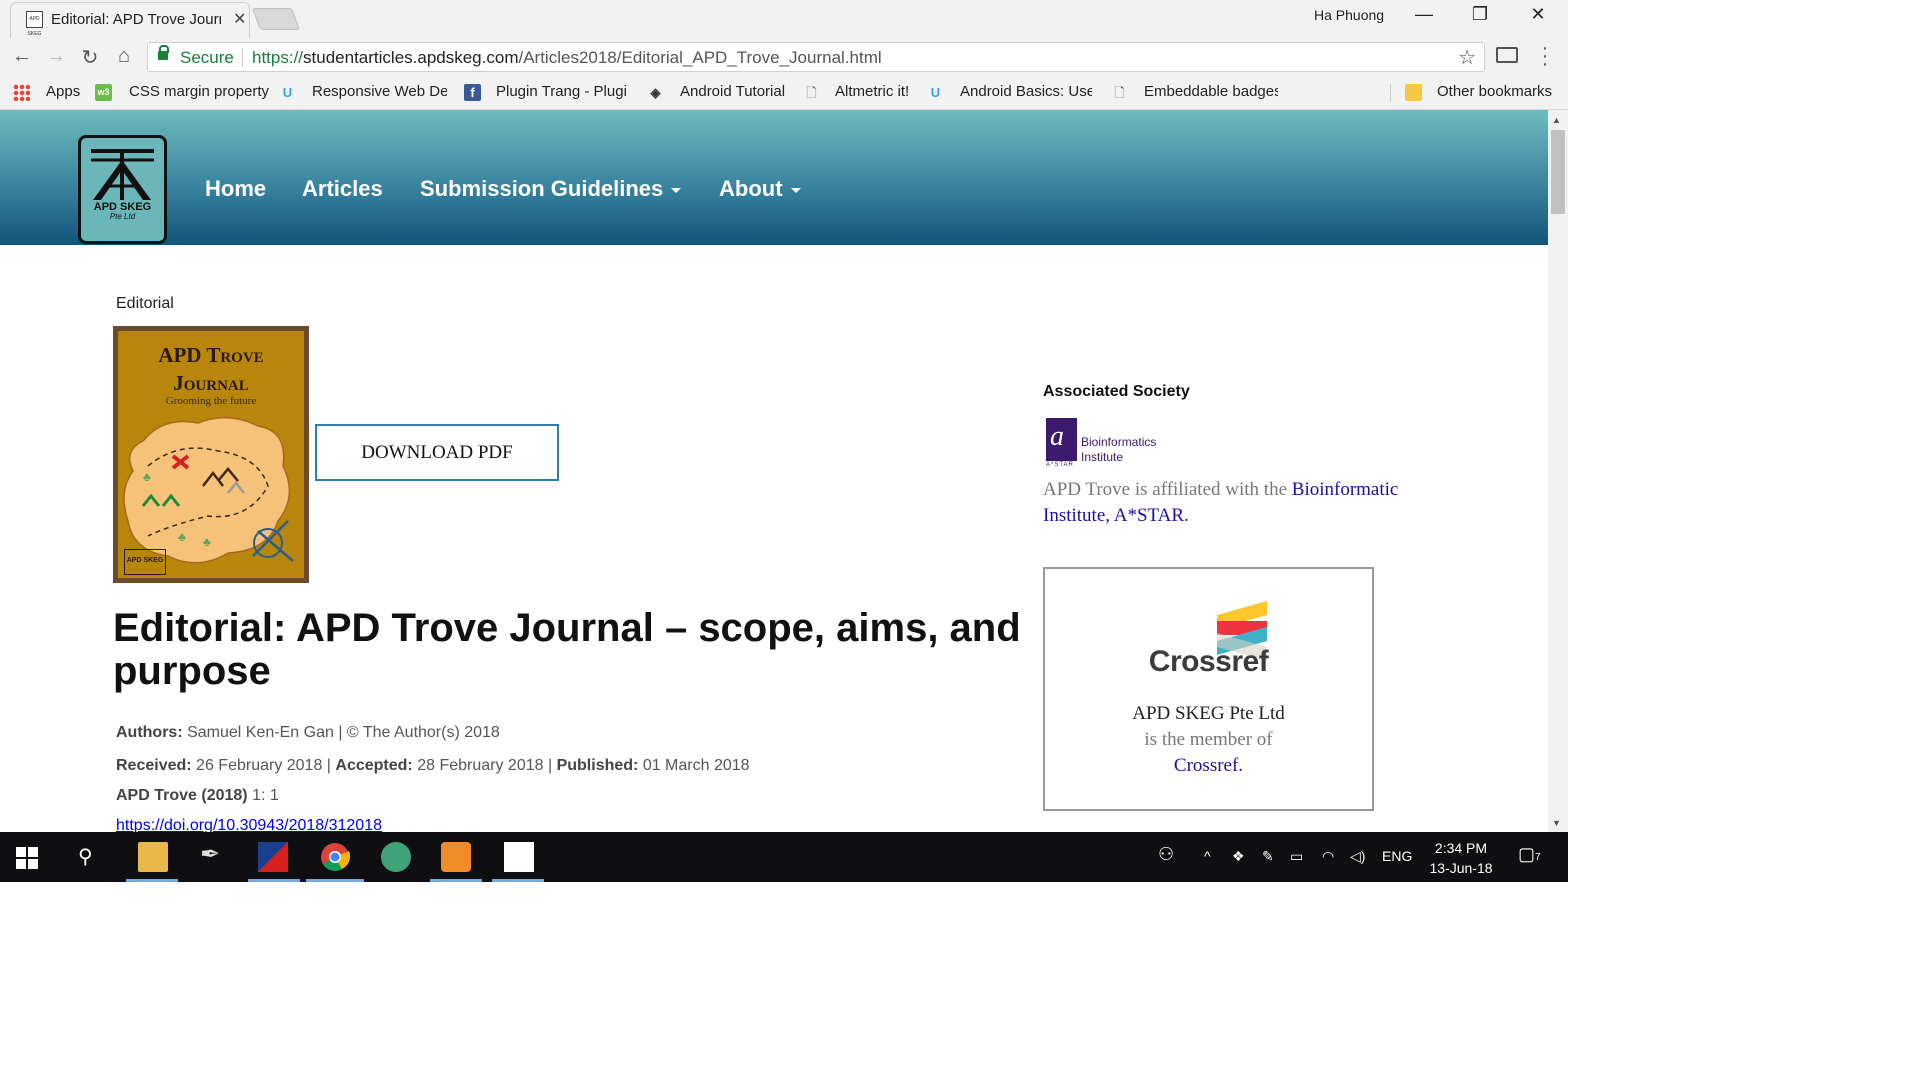 Image resolution: width=1920 pixels, height=1080 pixels. Describe the element at coordinates (732, 91) in the screenshot. I see `bookmark-android-tutorial: Android Tutorial` at that location.